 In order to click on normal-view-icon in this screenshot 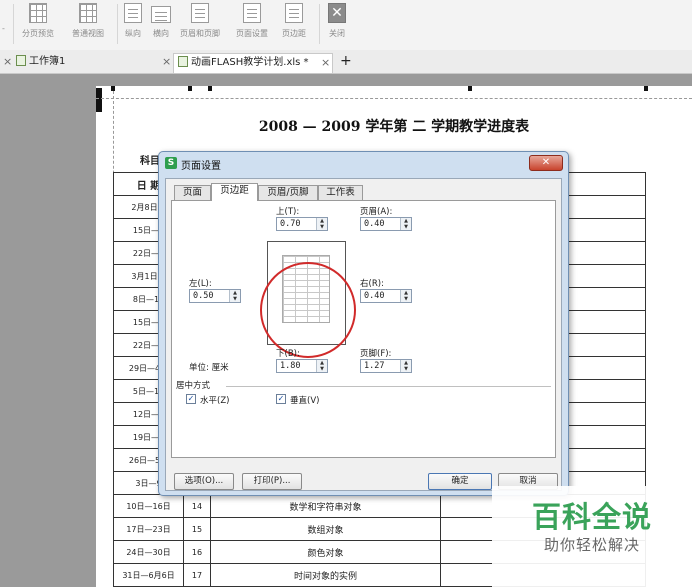, I will do `click(88, 13)`.